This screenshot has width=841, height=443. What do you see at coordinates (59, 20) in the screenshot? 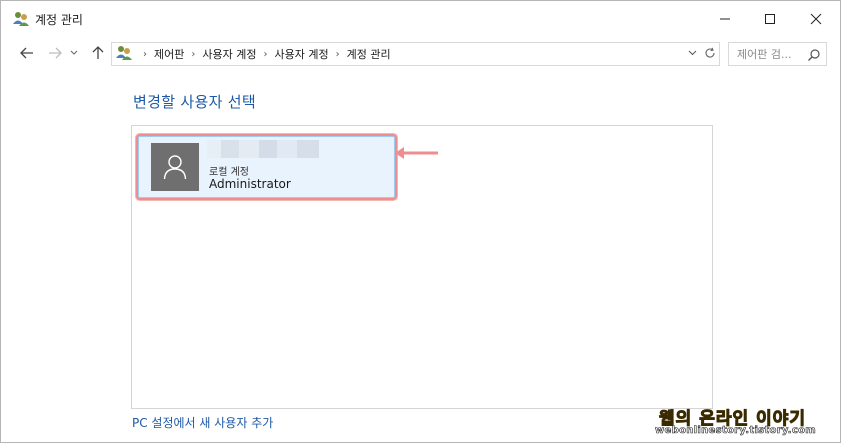
I see `window-title: 계정 관리` at bounding box center [59, 20].